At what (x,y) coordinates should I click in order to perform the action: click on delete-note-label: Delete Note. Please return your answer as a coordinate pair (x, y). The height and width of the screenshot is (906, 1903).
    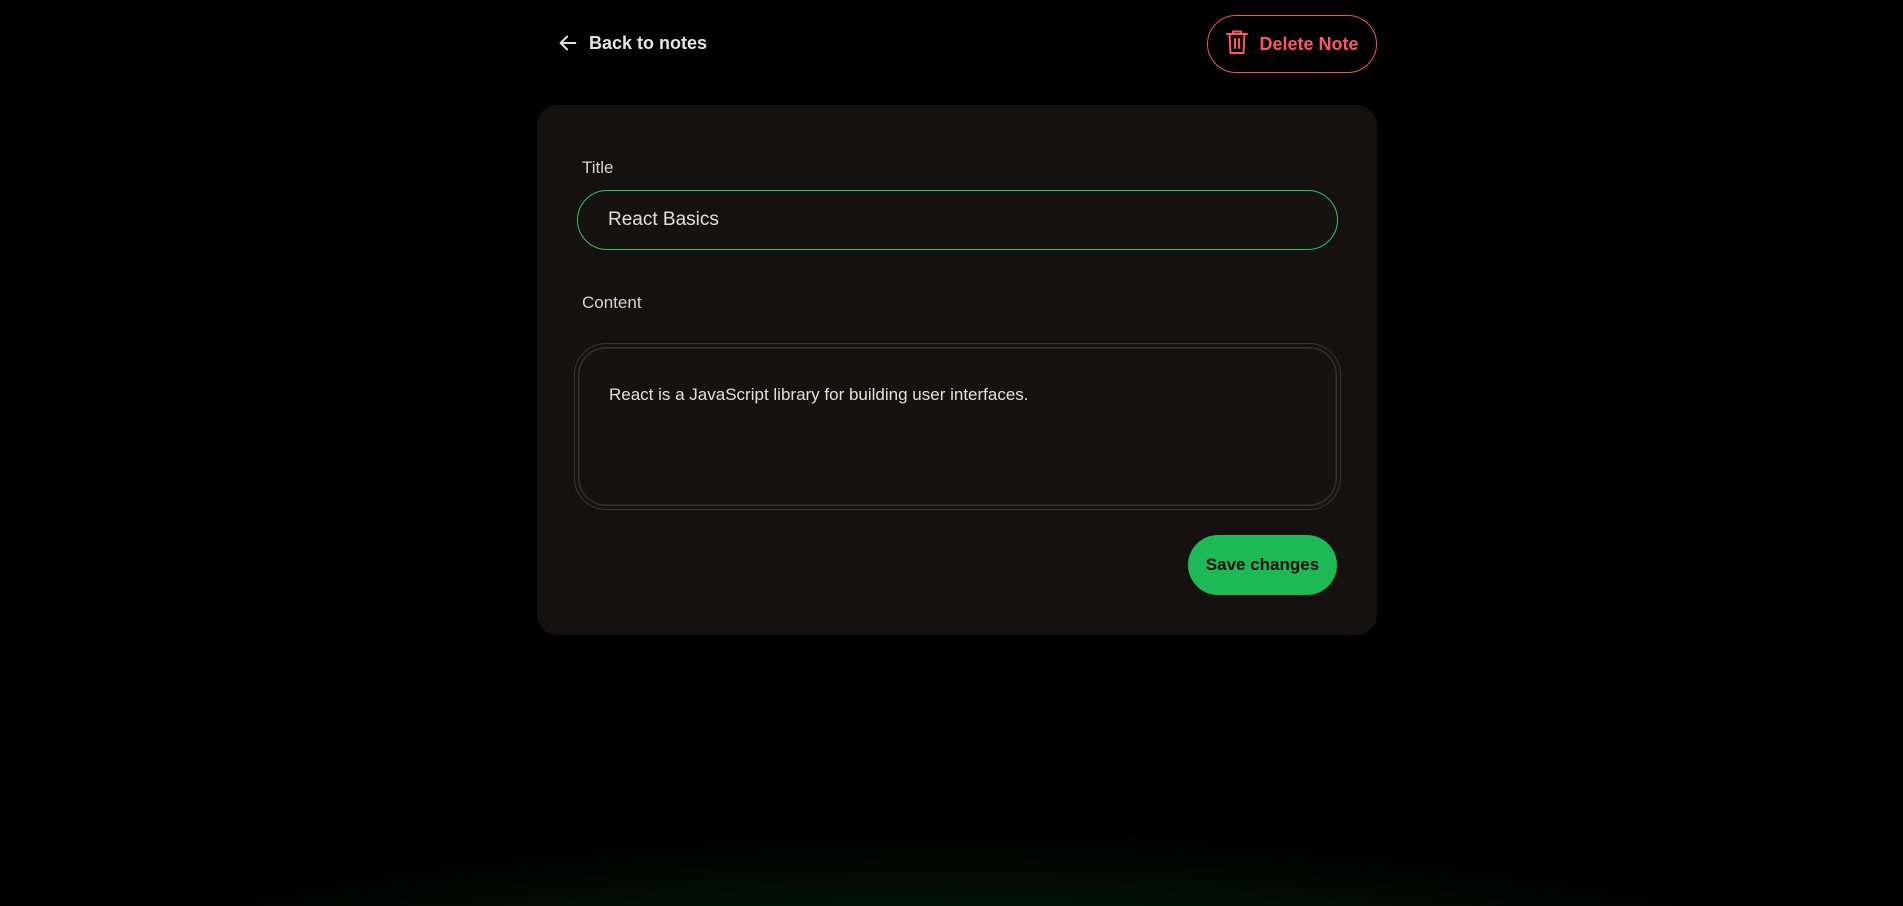
    Looking at the image, I should click on (1309, 43).